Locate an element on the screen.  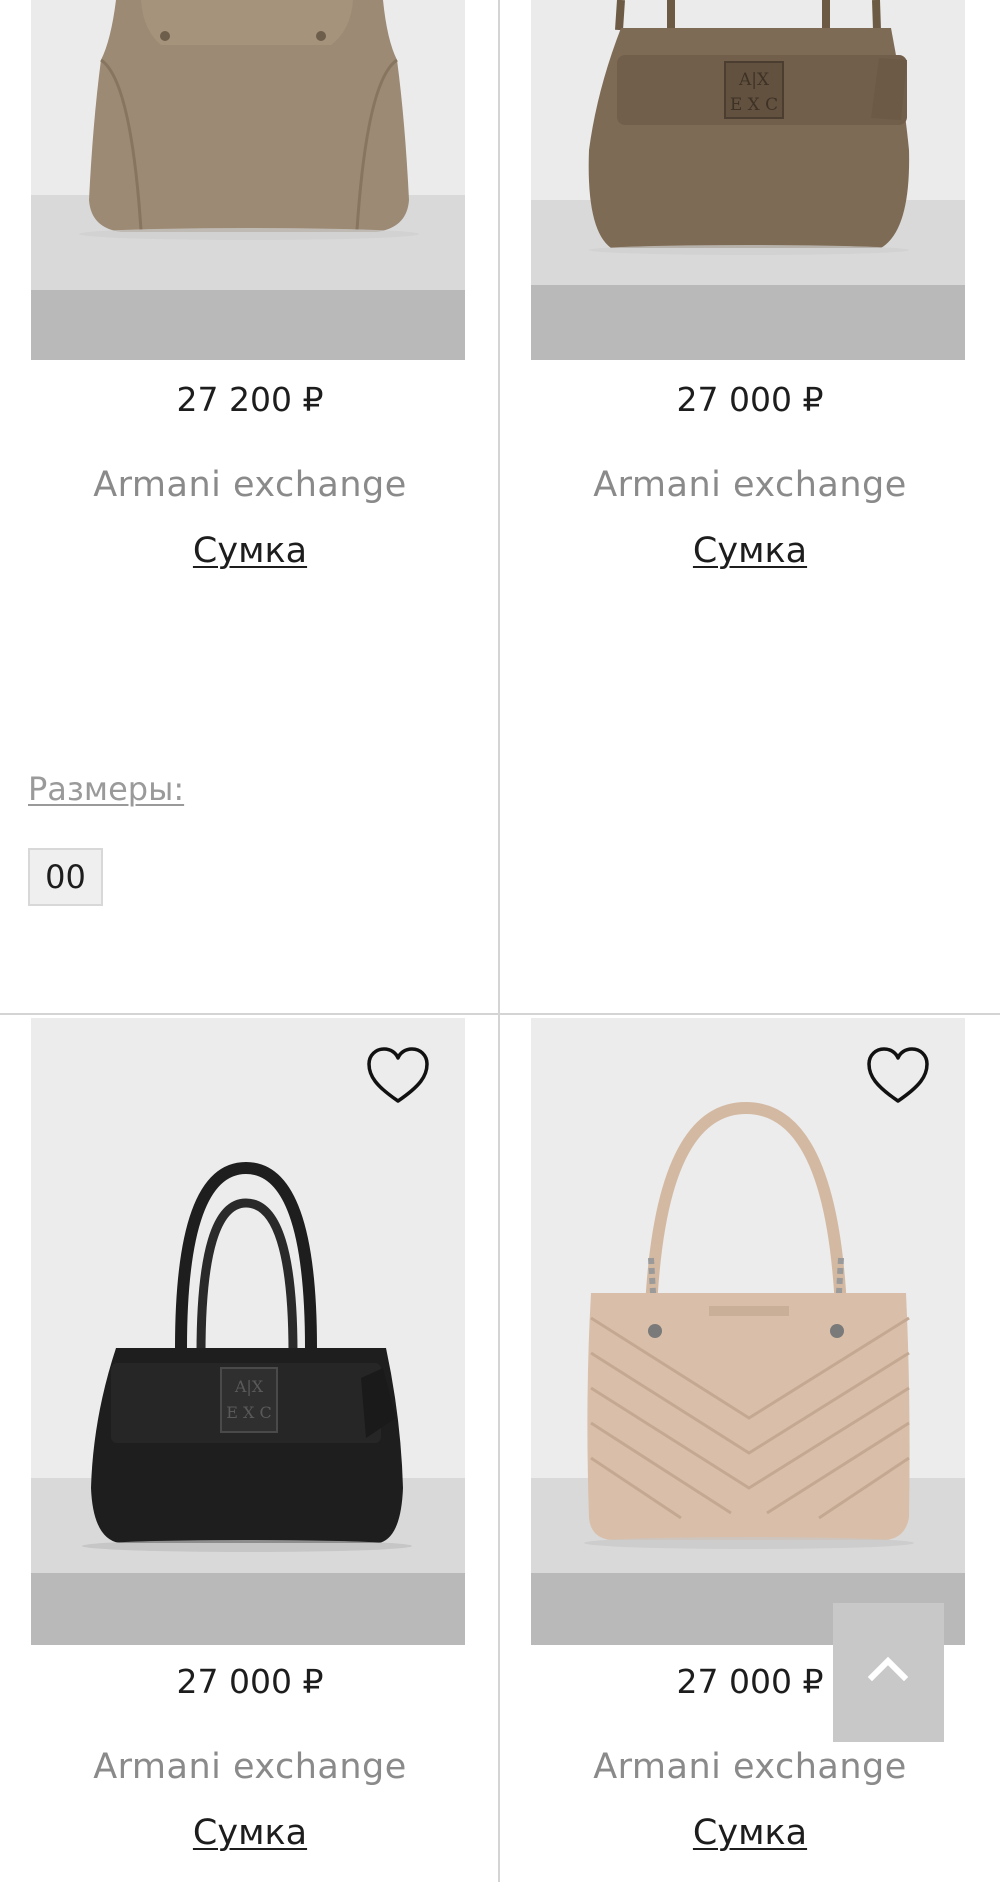
bag-brown-image: A|X E X C is located at coordinates (748, 180).